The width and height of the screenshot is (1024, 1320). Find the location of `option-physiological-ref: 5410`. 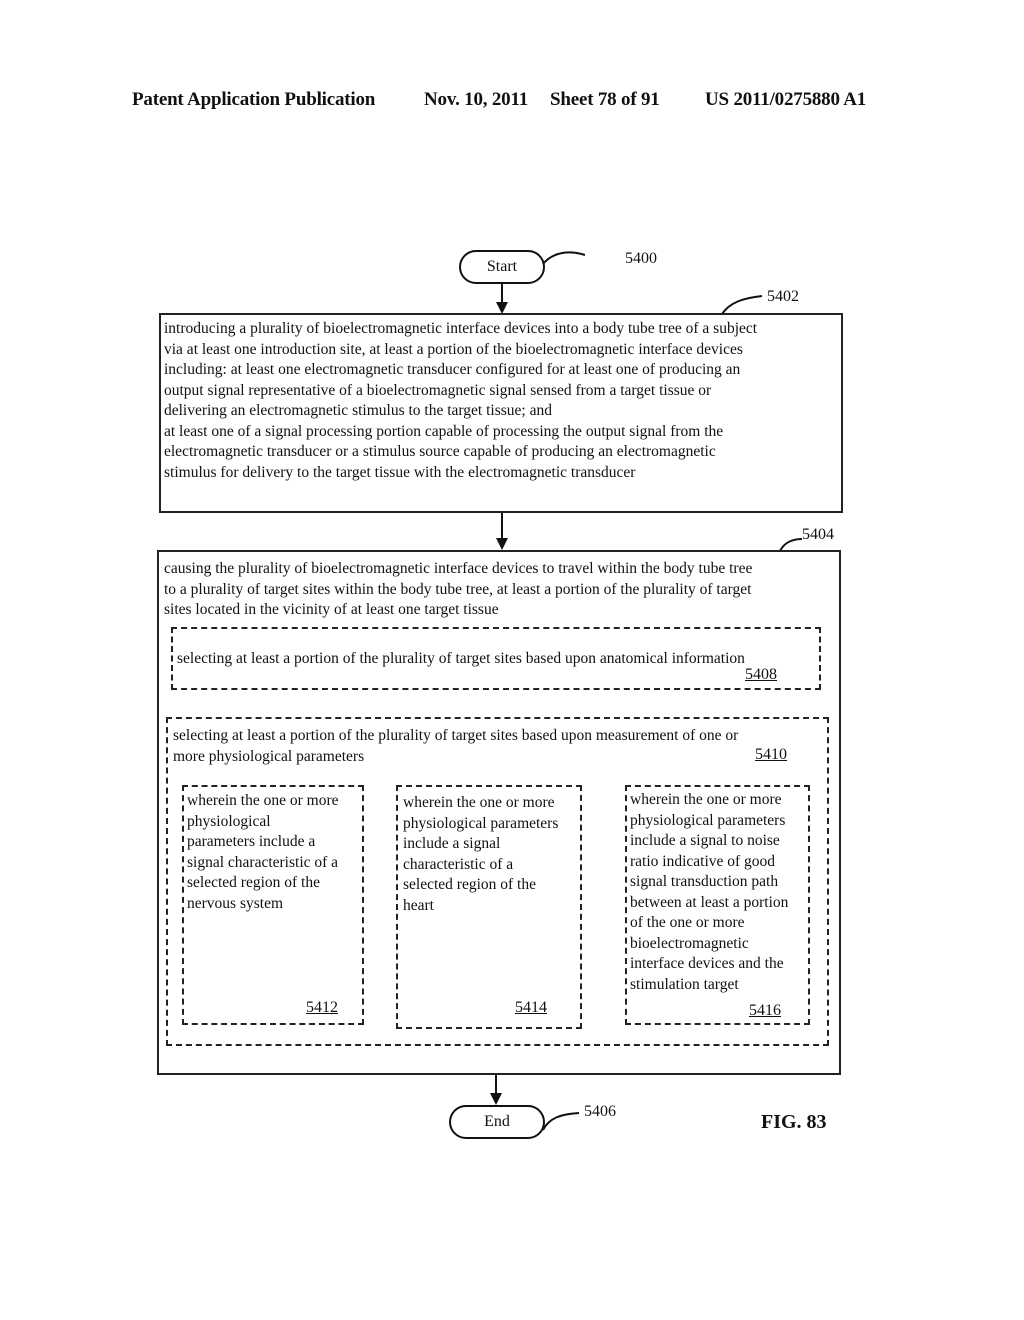

option-physiological-ref: 5410 is located at coordinates (771, 754).